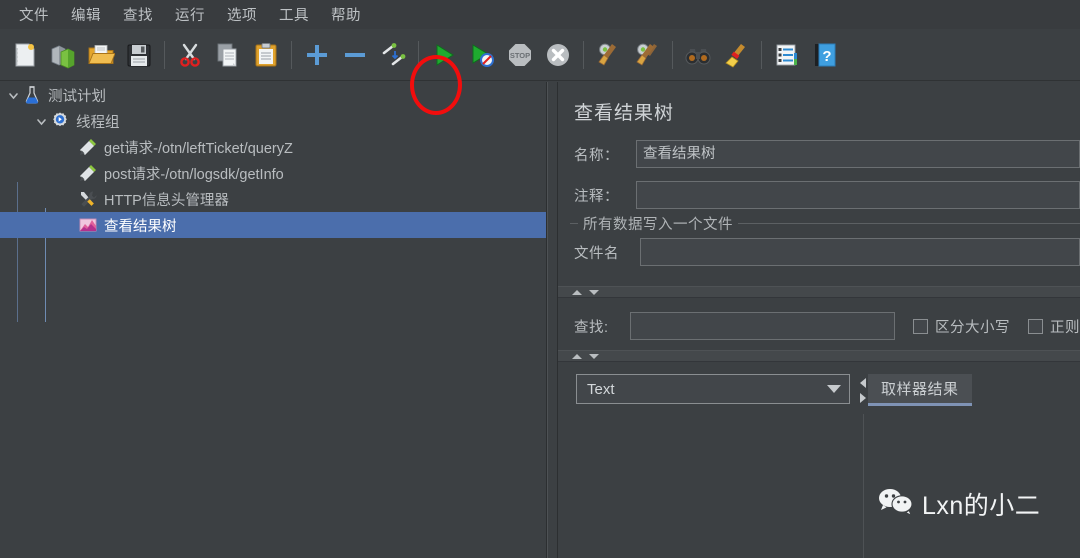  Describe the element at coordinates (1035, 326) in the screenshot. I see `regexp-checkbox` at that location.